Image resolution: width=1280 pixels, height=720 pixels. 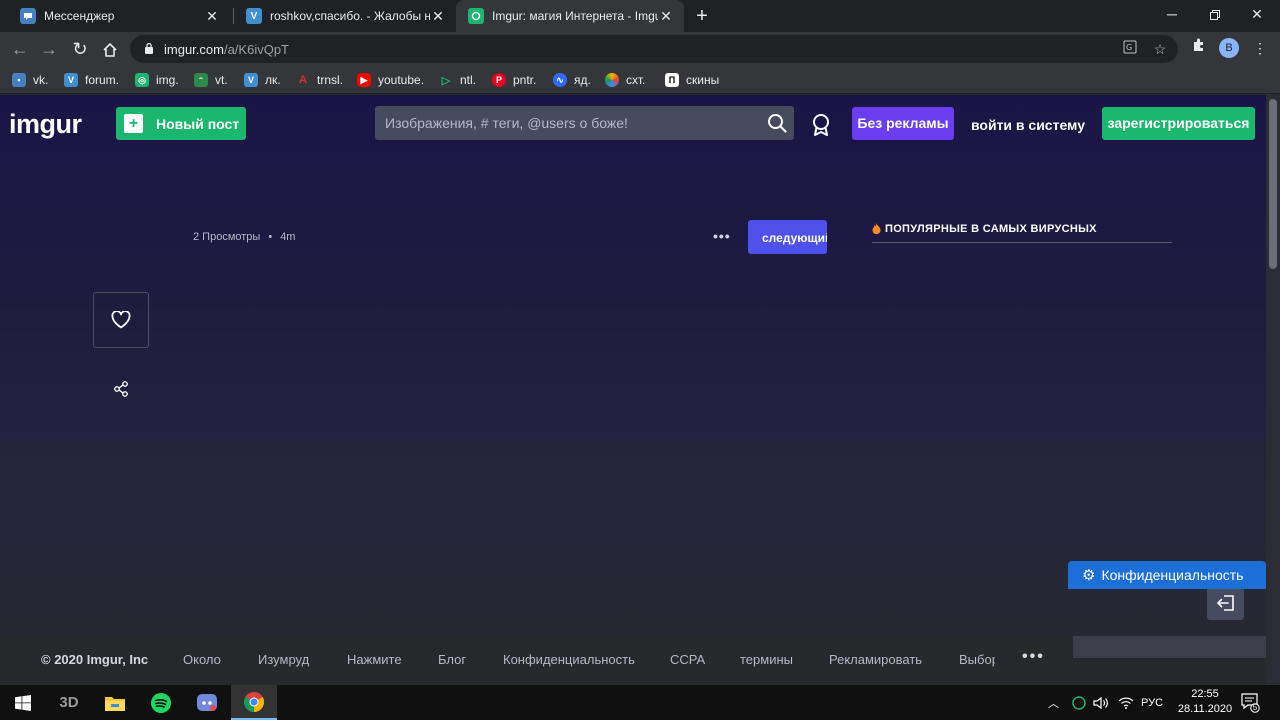 What do you see at coordinates (121, 389) in the screenshot?
I see `share-icon` at bounding box center [121, 389].